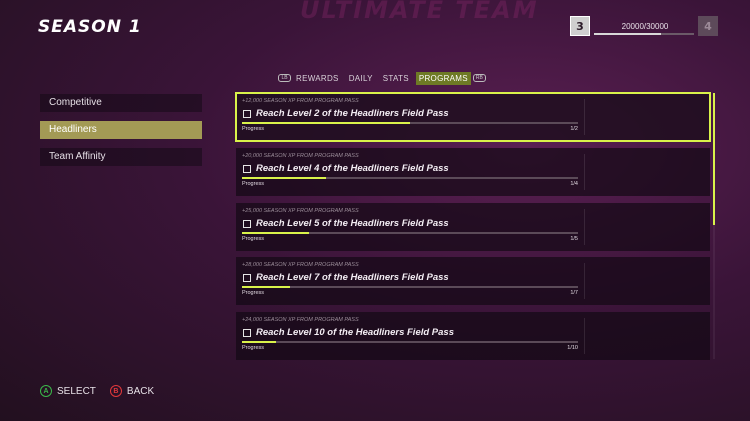  I want to click on rb-bumper-icon: RB, so click(479, 78).